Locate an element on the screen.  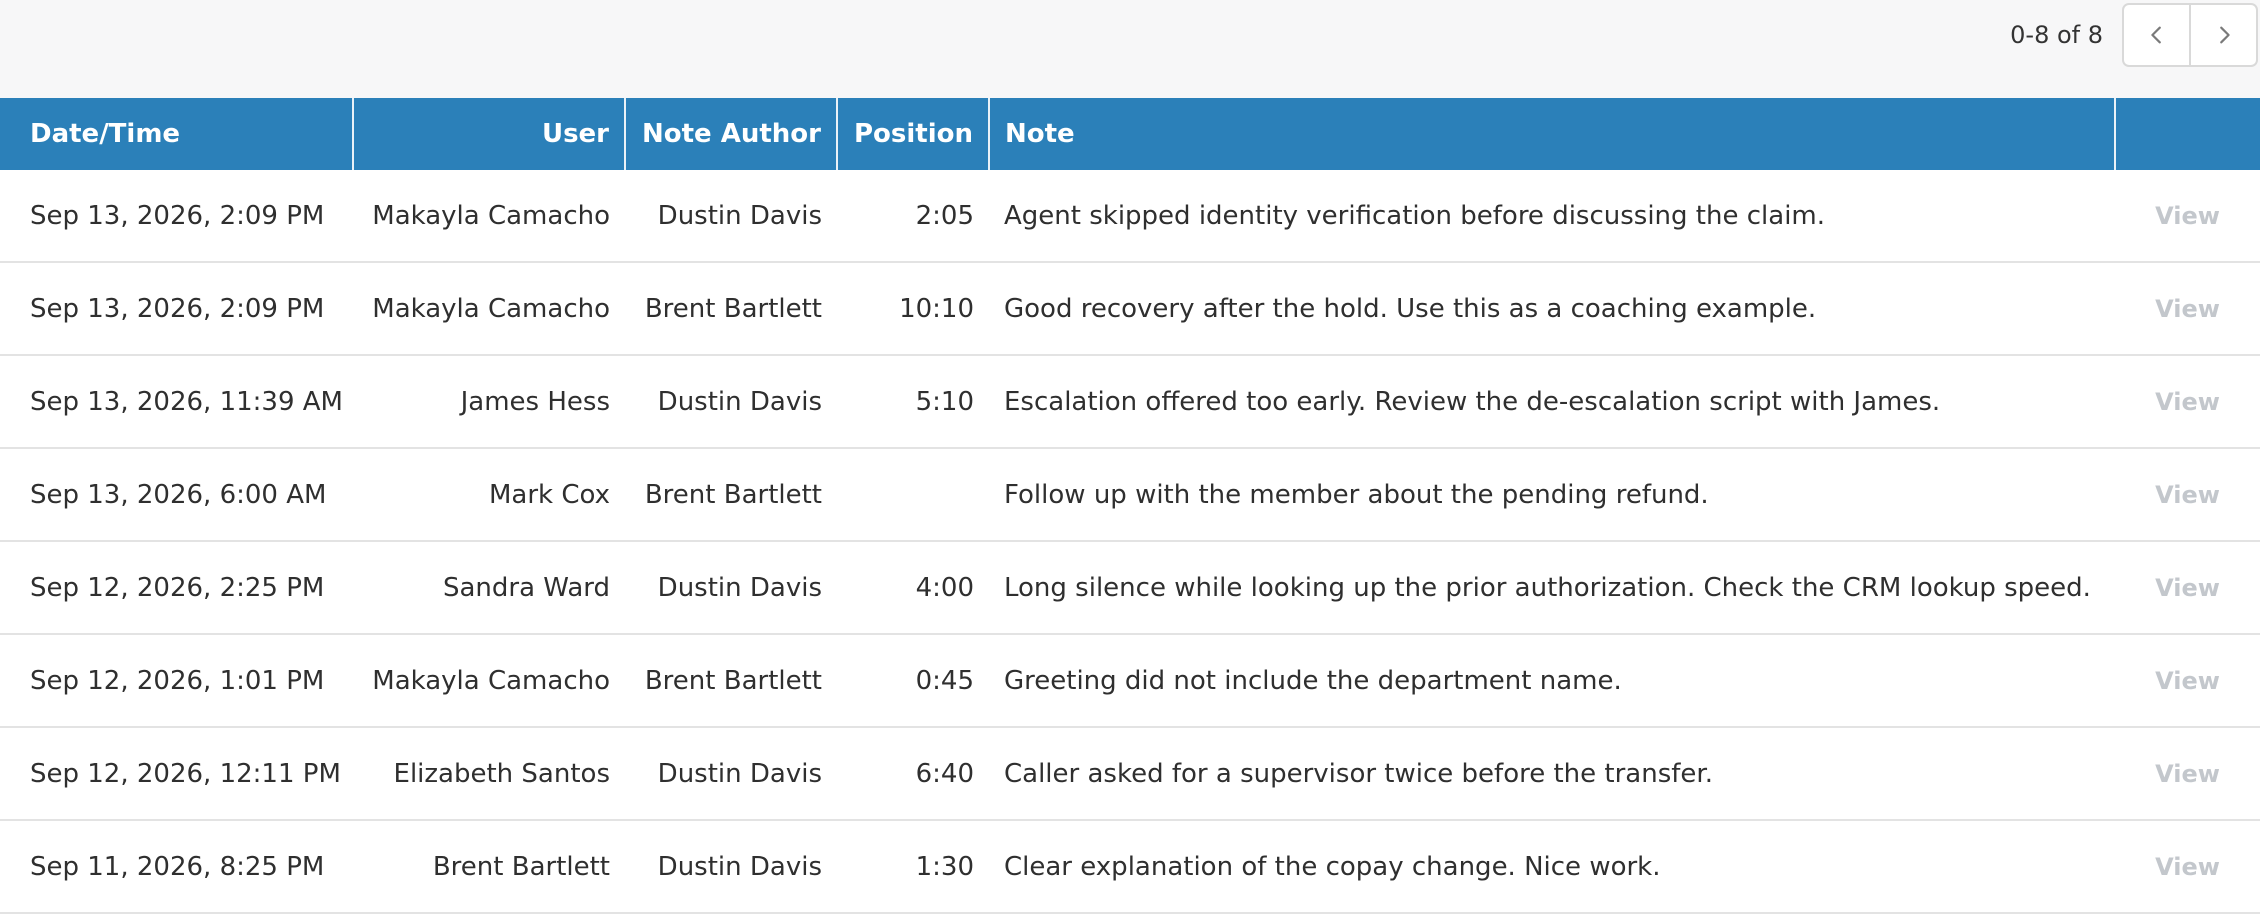
cell-position: 2:05 is located at coordinates (913, 216).